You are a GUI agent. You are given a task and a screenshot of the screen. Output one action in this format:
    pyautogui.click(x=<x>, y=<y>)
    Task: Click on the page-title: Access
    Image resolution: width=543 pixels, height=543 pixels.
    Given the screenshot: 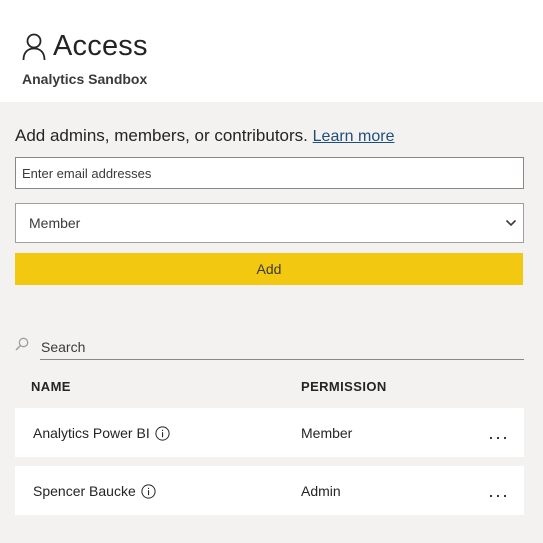 What is the action you would take?
    pyautogui.click(x=100, y=46)
    